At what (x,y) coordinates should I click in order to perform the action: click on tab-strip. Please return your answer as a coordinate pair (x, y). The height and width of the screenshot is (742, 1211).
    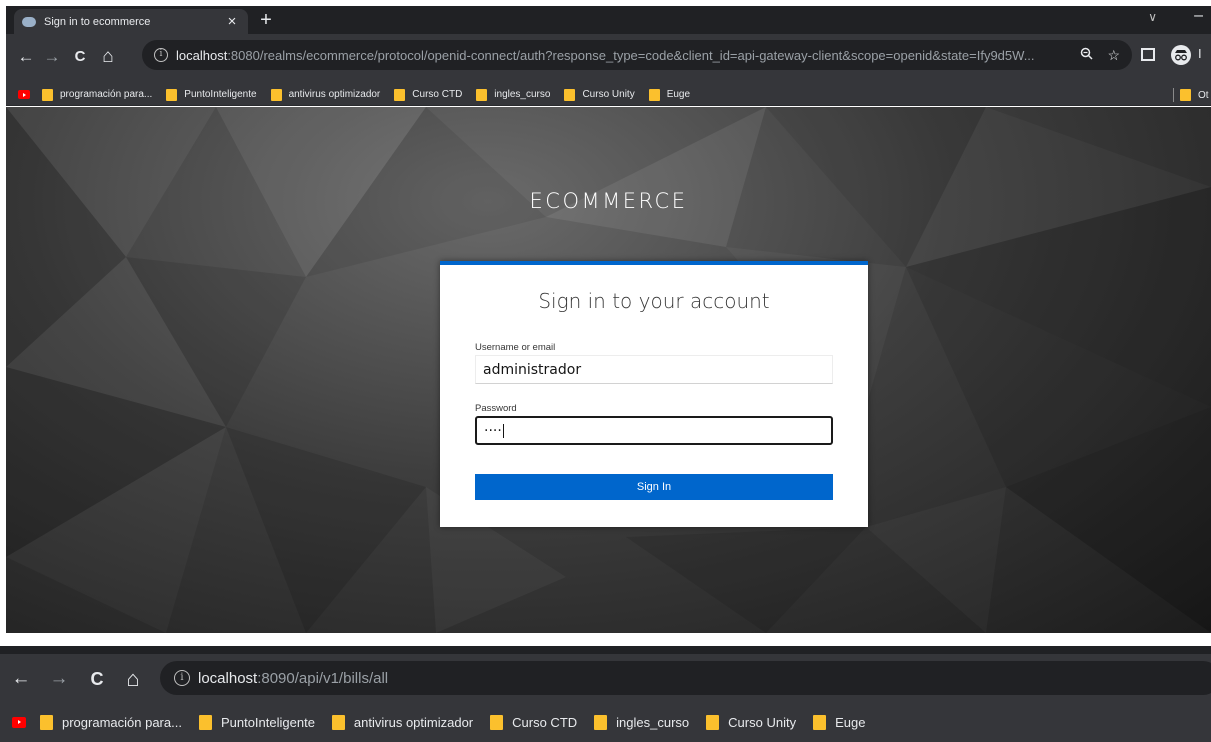
    Looking at the image, I should click on (605, 650).